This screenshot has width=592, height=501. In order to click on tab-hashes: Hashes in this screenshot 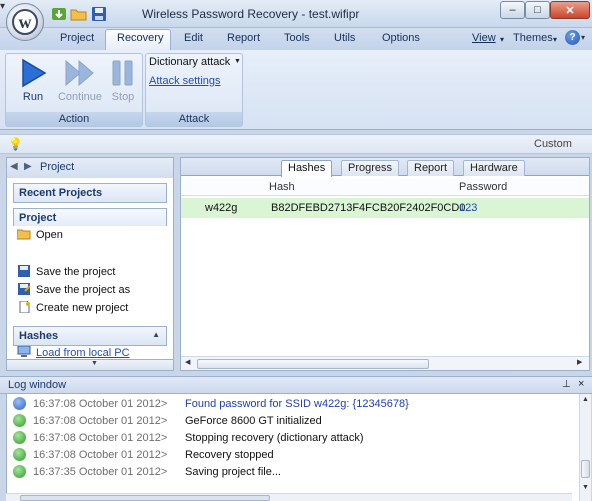, I will do `click(307, 168)`.